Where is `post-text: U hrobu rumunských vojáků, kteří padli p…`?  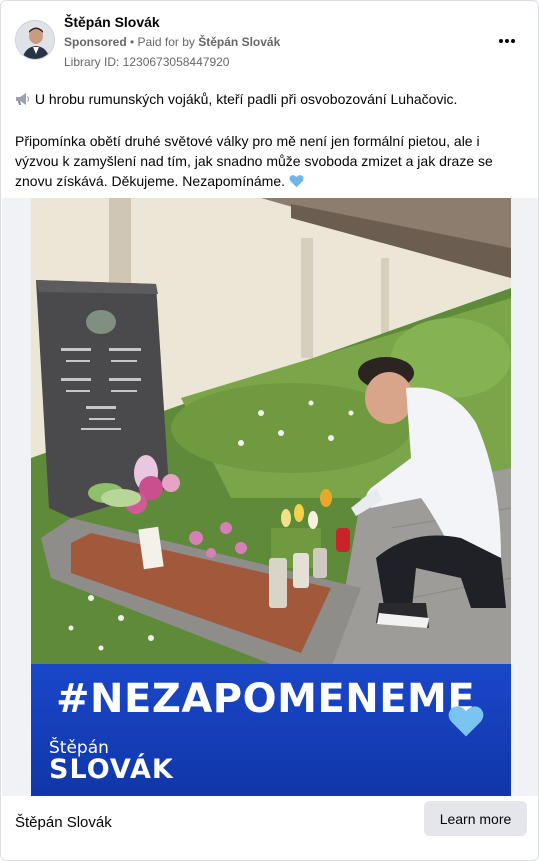
post-text: U hrobu rumunských vojáků, kteří padli p… is located at coordinates (271, 141).